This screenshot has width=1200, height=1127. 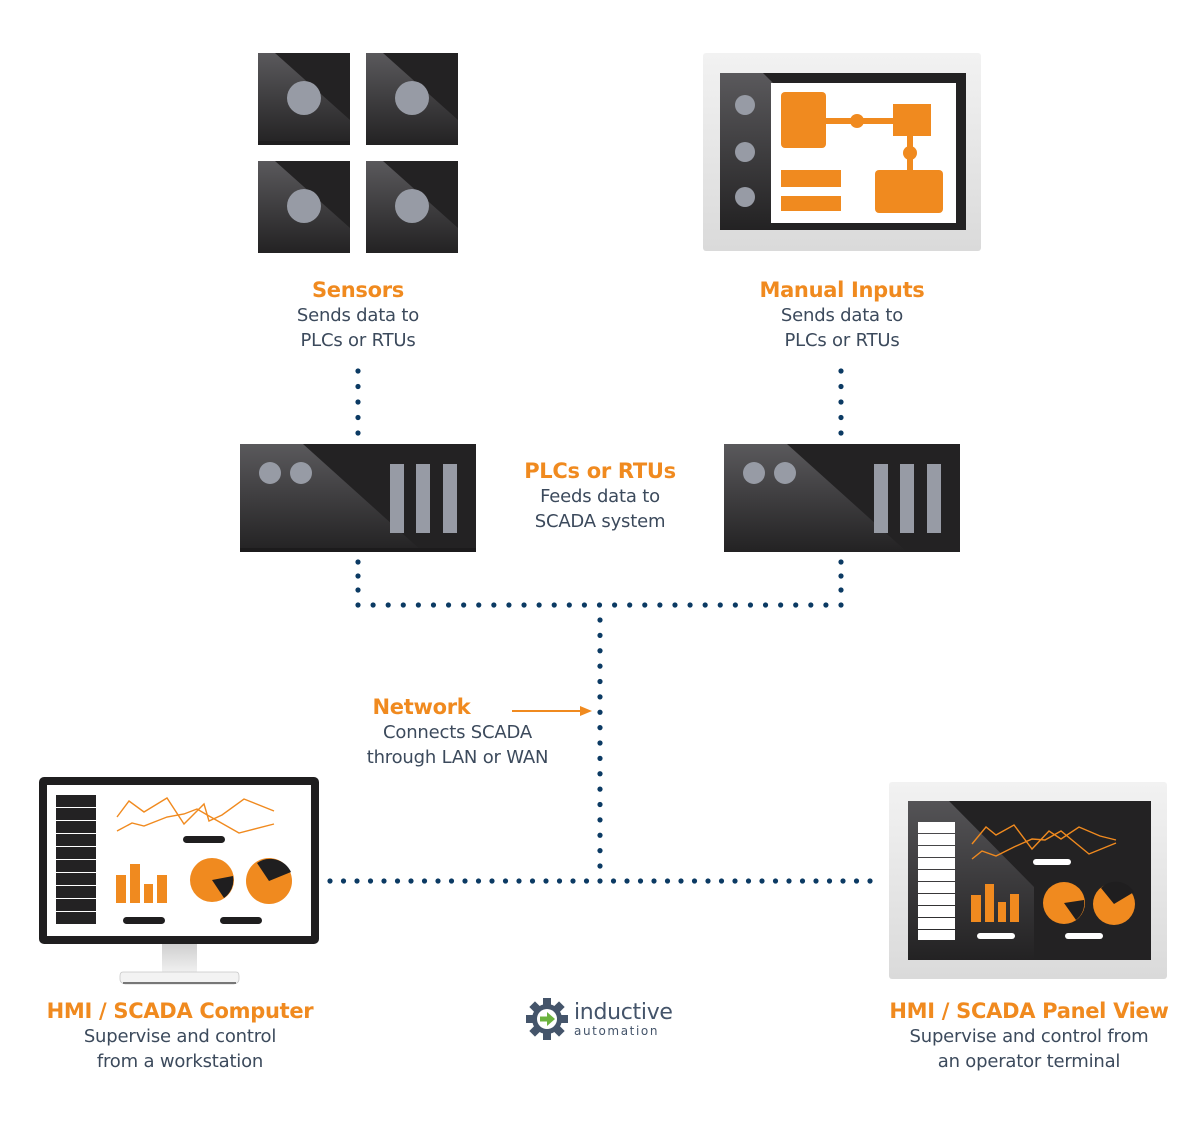 What do you see at coordinates (1029, 1061) in the screenshot?
I see `hmi-panel-desc-line2: an operator terminal` at bounding box center [1029, 1061].